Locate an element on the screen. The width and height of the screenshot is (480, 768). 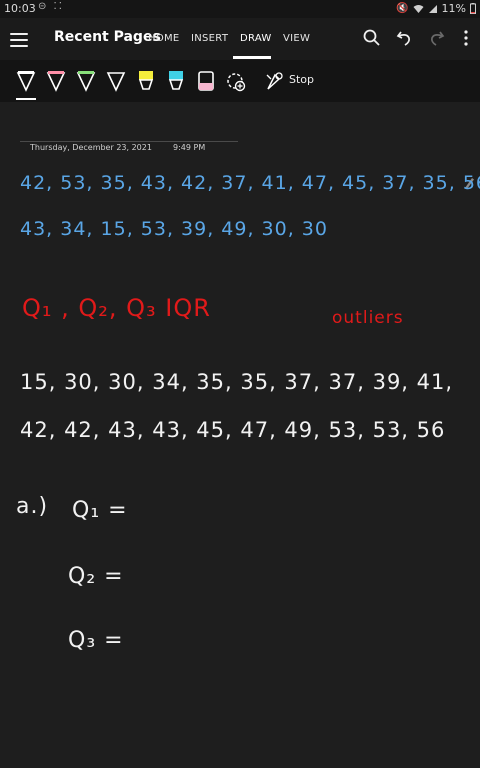
eraser-icon is located at coordinates (206, 82).